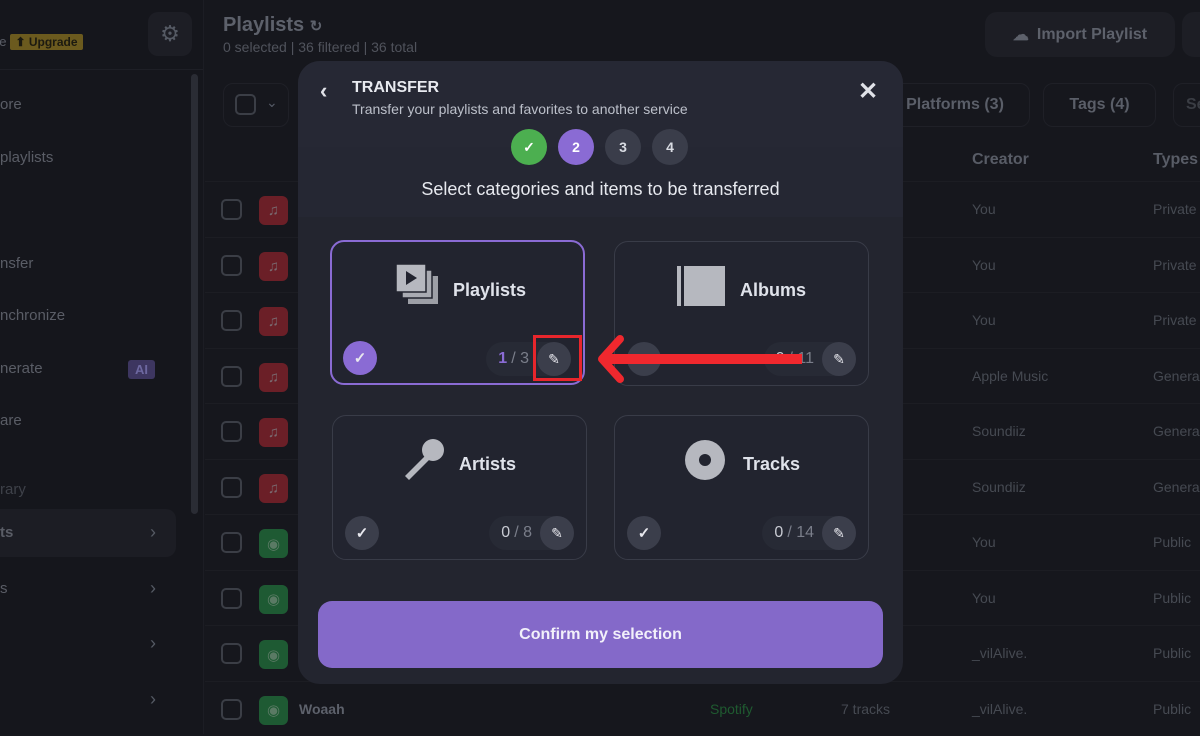 The width and height of the screenshot is (1200, 736). What do you see at coordinates (700, 359) in the screenshot?
I see `annotation-arrow-icon` at bounding box center [700, 359].